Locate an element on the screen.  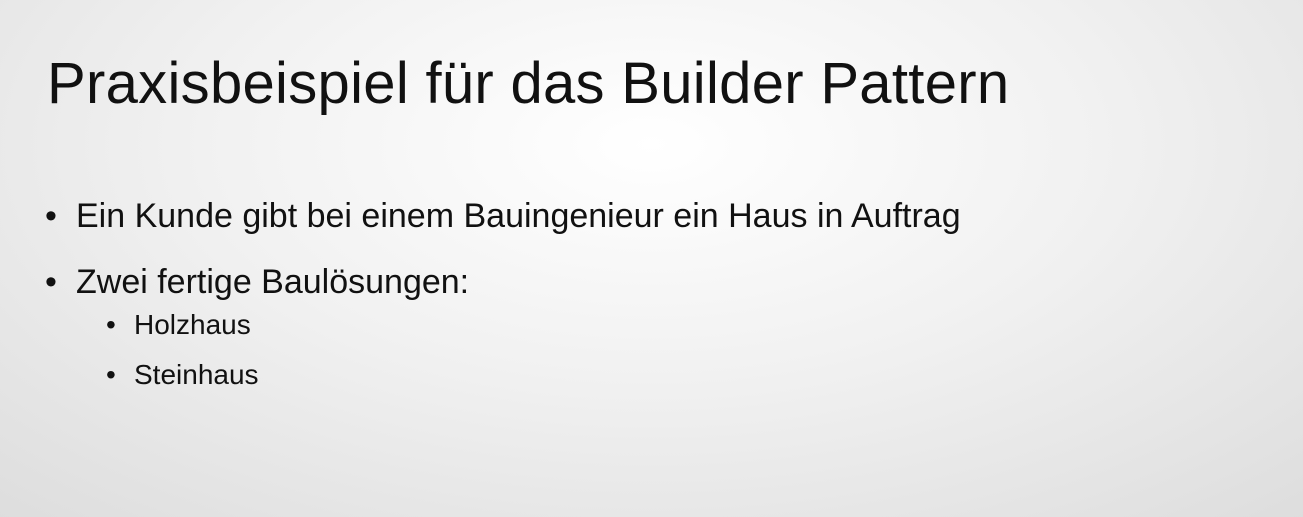
sub-bullet-list: • Holzhaus • Steinhaus is located at coordinates (518, 350).